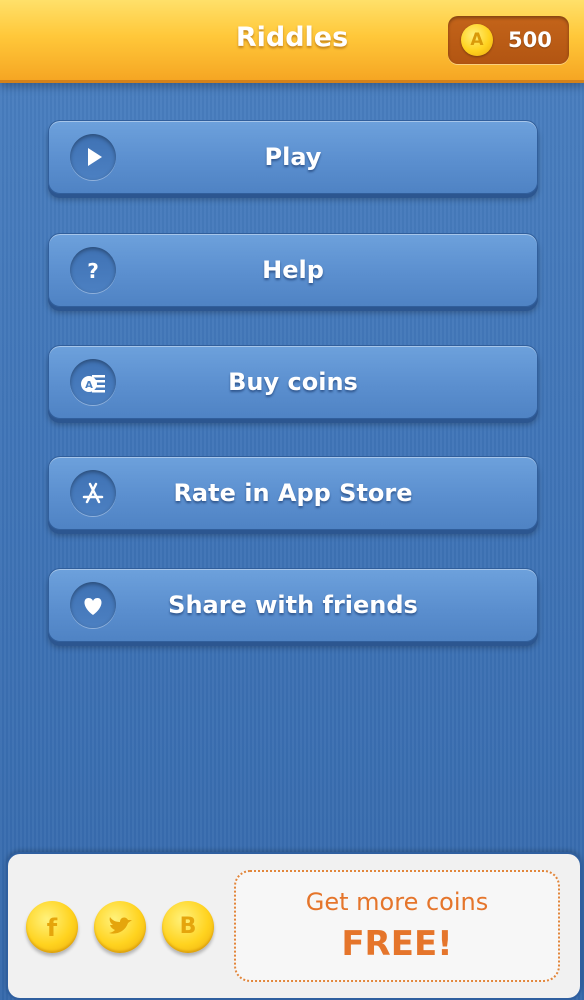  What do you see at coordinates (292, 41) in the screenshot?
I see `header-bar: Riddles A 500` at bounding box center [292, 41].